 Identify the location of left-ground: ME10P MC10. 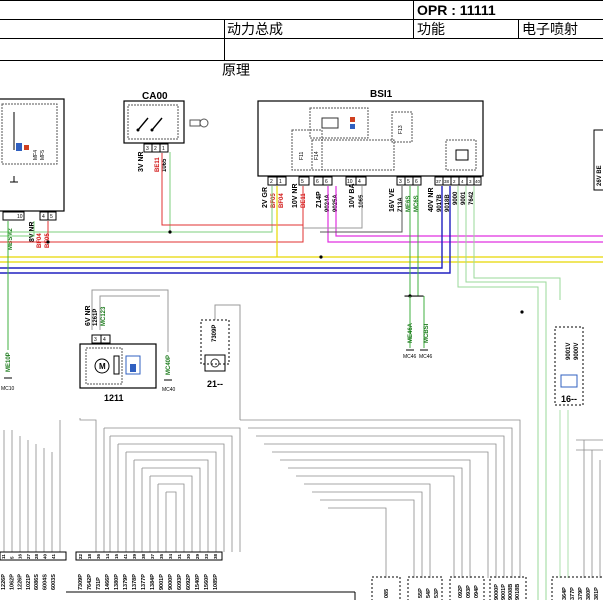
(8, 372).